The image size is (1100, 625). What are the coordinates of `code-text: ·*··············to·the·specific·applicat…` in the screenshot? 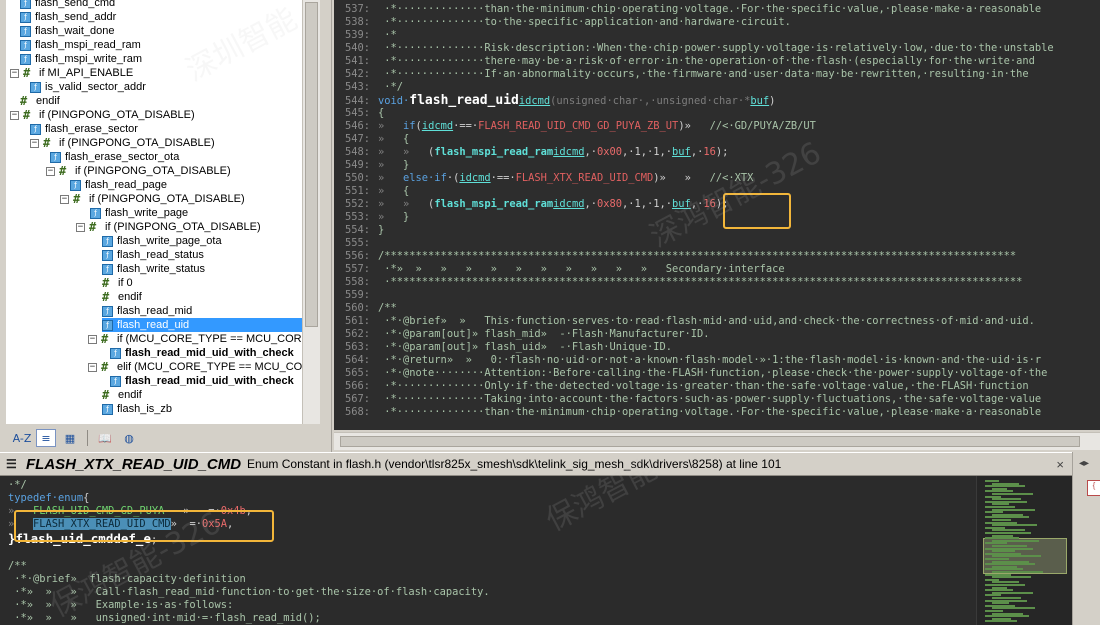 It's located at (584, 22).